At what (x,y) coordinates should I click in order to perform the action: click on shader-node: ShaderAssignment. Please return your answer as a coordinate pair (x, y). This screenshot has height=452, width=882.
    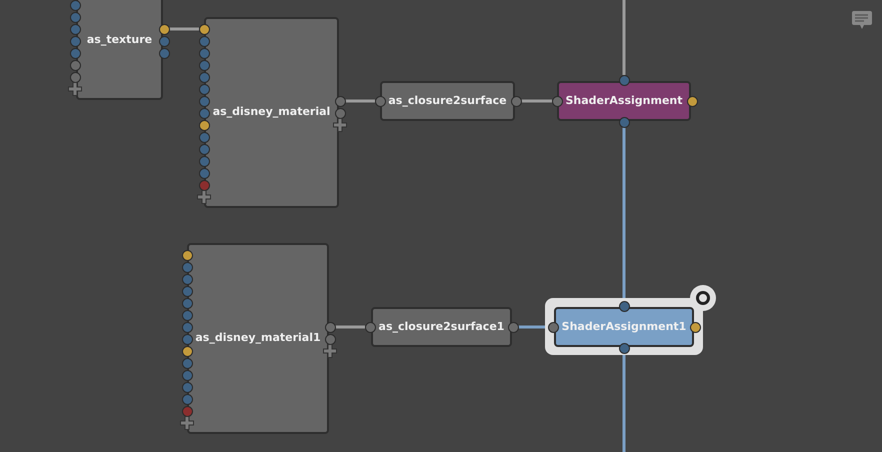
    Looking at the image, I should click on (624, 101).